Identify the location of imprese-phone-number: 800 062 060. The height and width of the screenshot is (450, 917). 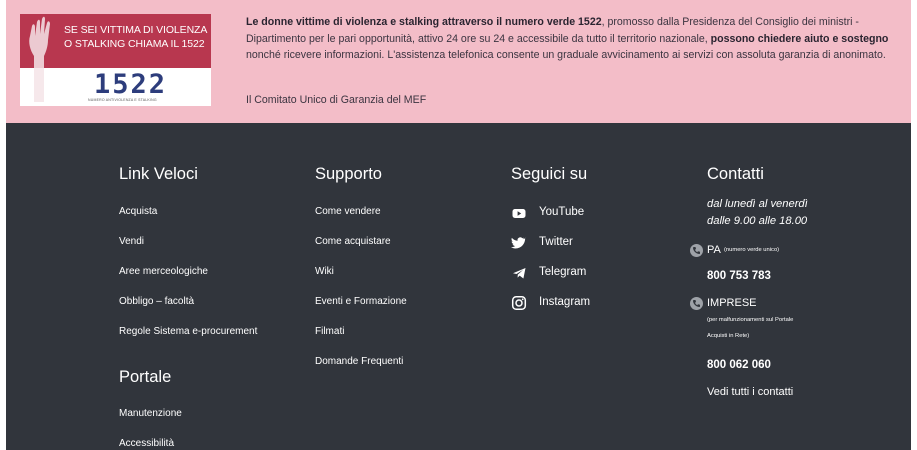
(739, 365).